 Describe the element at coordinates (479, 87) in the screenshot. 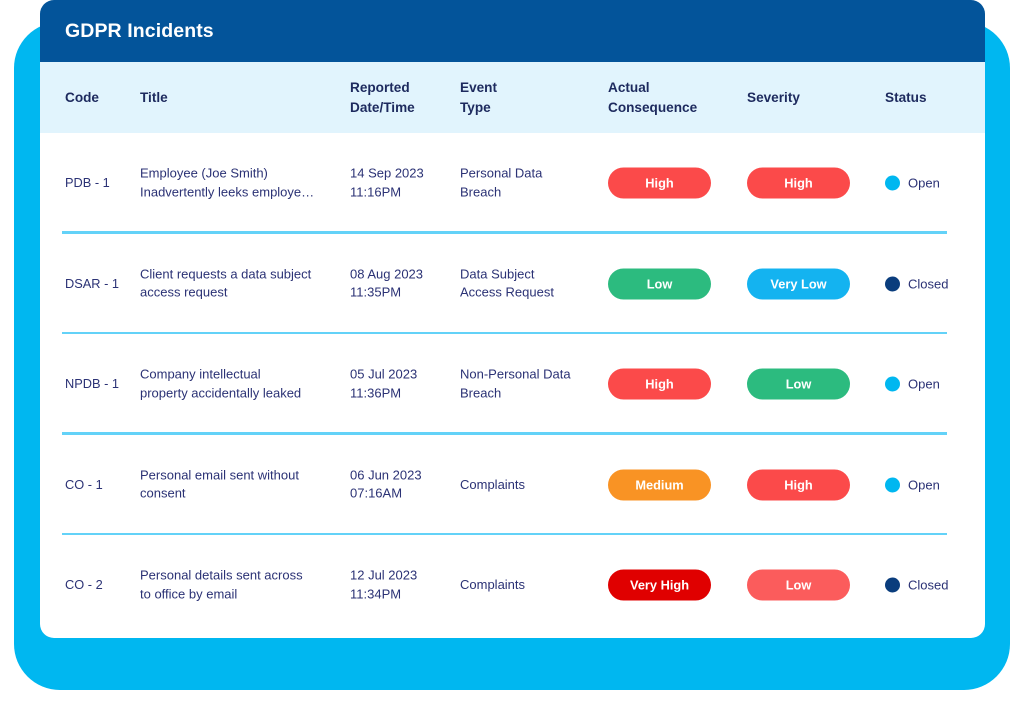

I see `column-header-event-line1: Event` at that location.